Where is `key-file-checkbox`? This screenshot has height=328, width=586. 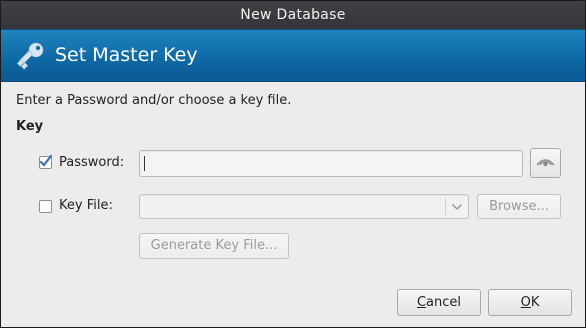
key-file-checkbox is located at coordinates (45, 206).